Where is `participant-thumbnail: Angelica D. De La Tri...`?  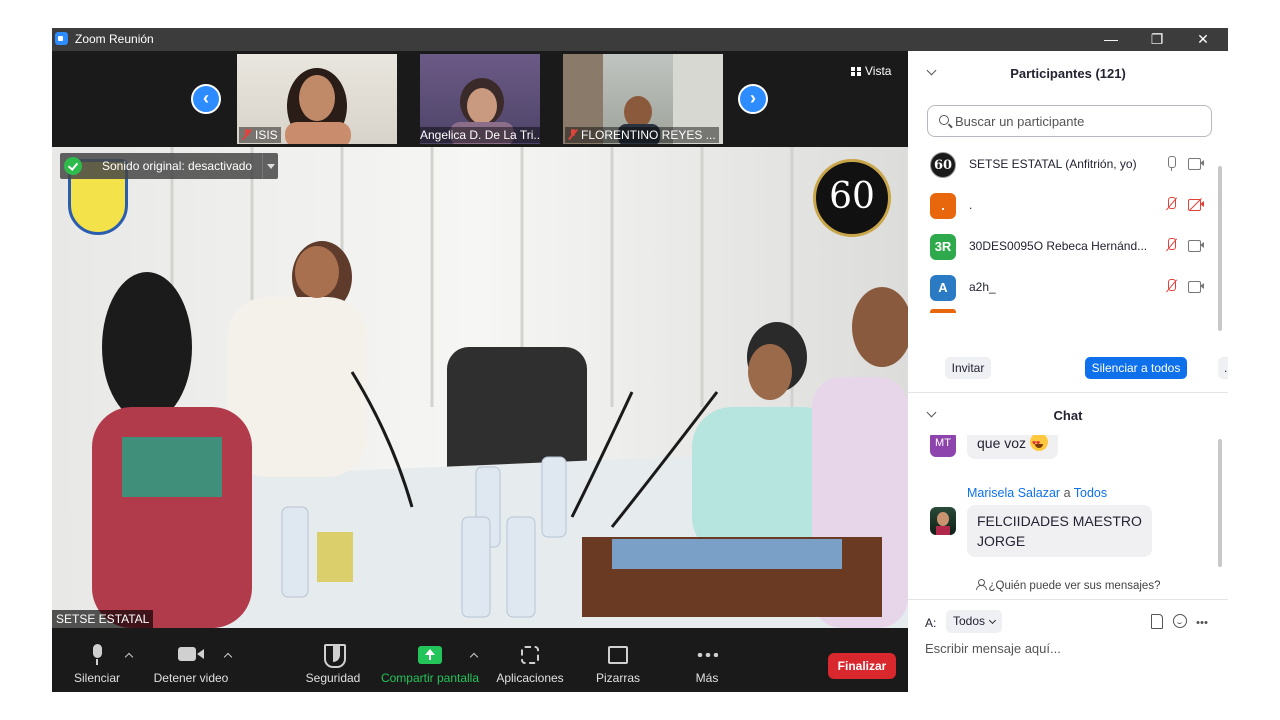
participant-thumbnail: Angelica D. De La Tri... is located at coordinates (480, 99).